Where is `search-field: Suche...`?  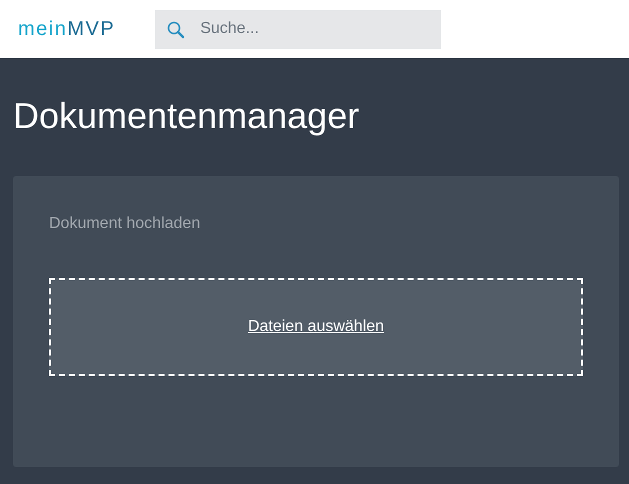 search-field: Suche... is located at coordinates (298, 29).